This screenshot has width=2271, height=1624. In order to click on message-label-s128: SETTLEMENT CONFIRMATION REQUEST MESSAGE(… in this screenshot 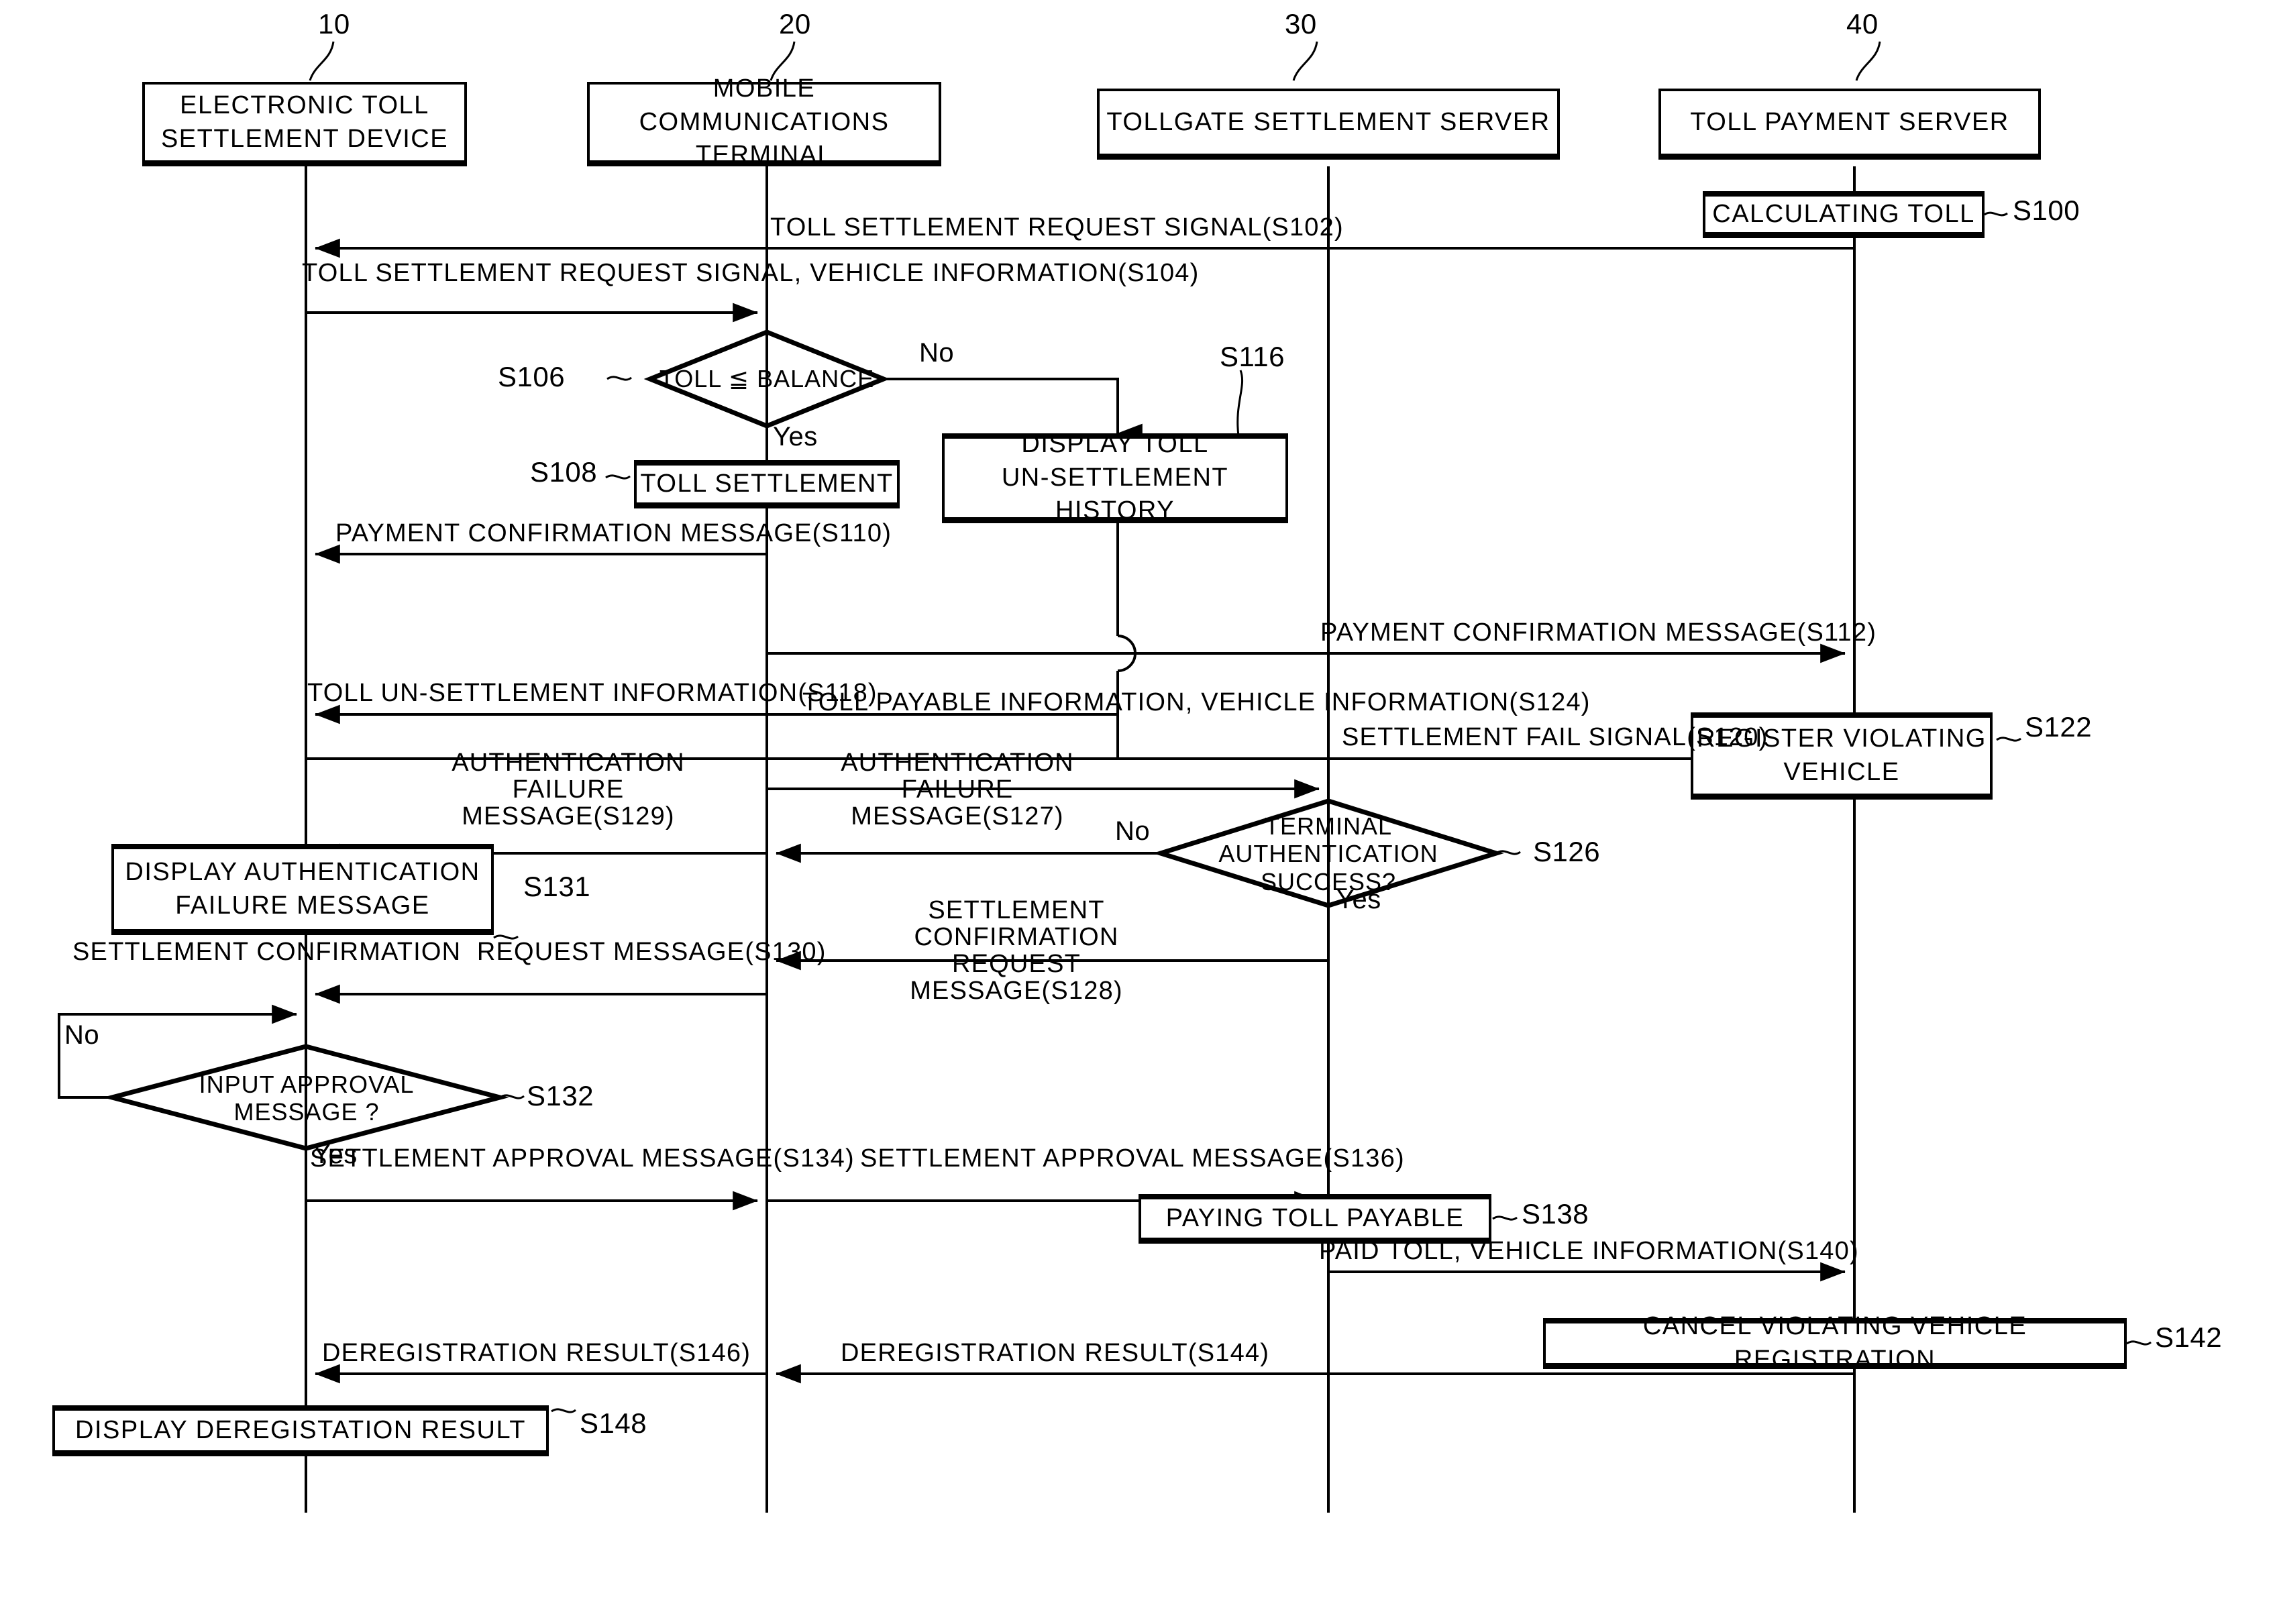, I will do `click(1017, 950)`.